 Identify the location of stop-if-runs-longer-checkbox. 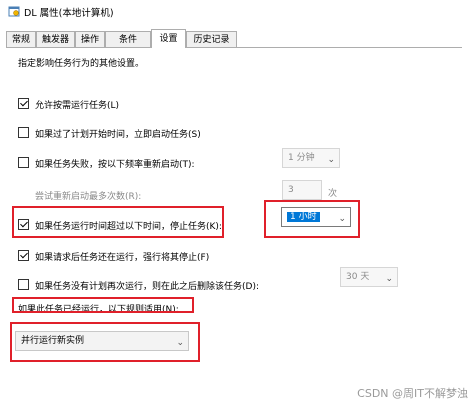
(23, 224).